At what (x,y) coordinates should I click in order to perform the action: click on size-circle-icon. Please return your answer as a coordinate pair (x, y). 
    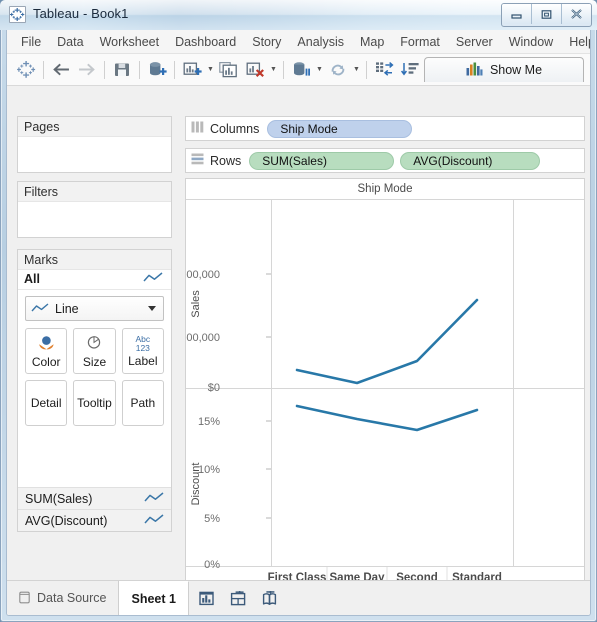
    Looking at the image, I should click on (94, 344).